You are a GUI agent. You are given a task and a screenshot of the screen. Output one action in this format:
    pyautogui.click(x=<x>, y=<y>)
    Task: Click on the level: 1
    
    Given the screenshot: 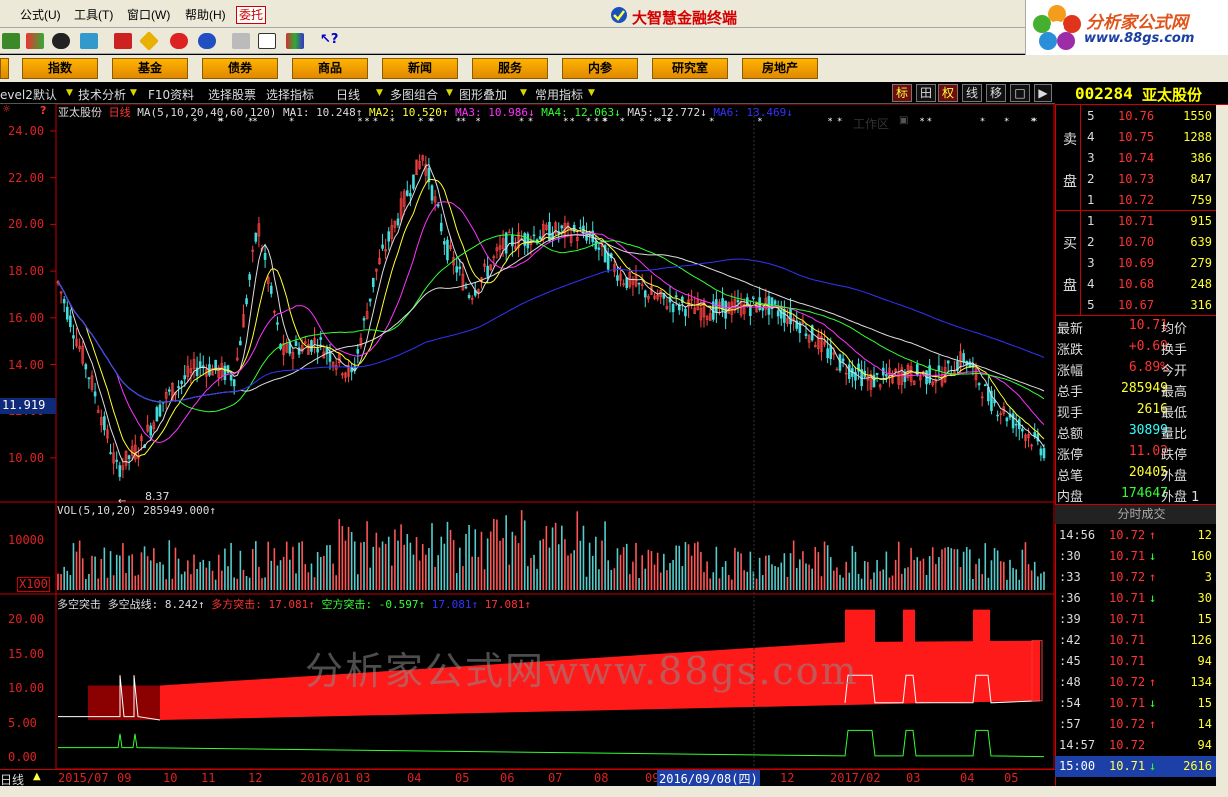 What is the action you would take?
    pyautogui.click(x=1091, y=221)
    